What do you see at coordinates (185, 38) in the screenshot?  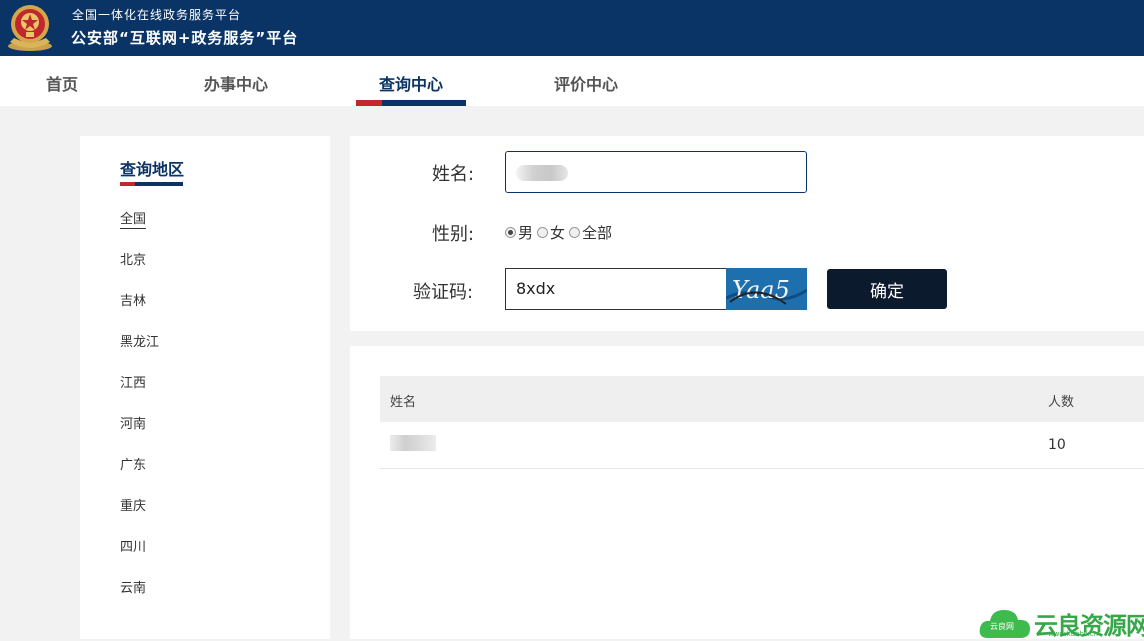 I see `header-title: 公安部“互联网+政务服务”平台` at bounding box center [185, 38].